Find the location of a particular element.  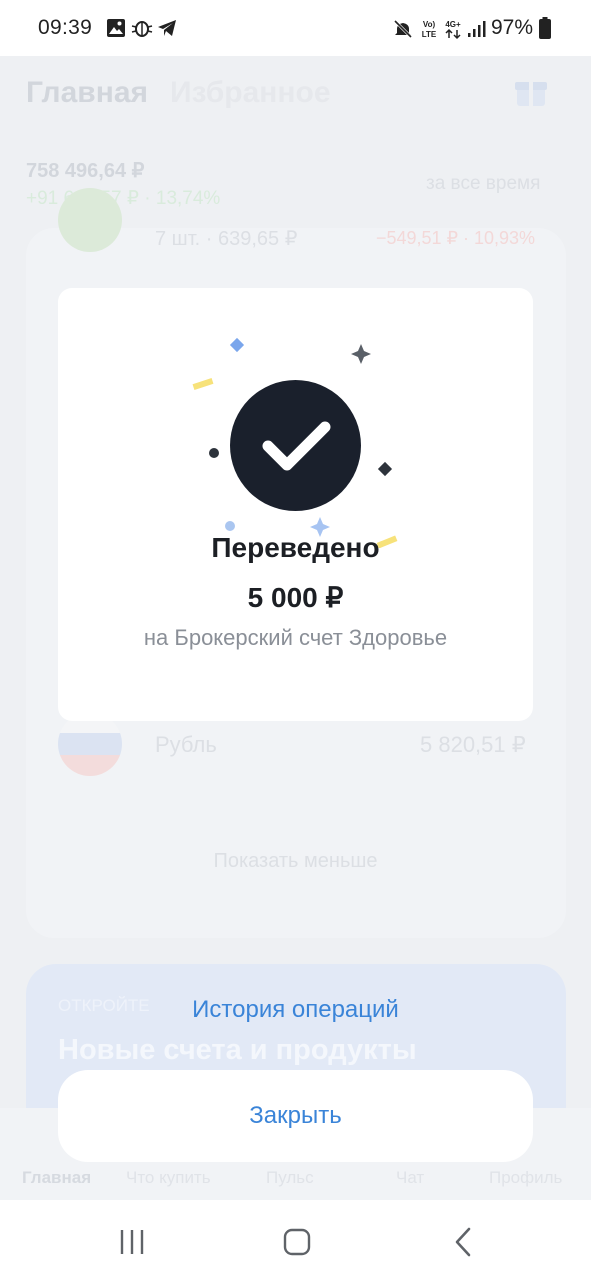

status-bar: 09:39 Vo) LTE 4G+ 97% is located at coordinates (295, 28).